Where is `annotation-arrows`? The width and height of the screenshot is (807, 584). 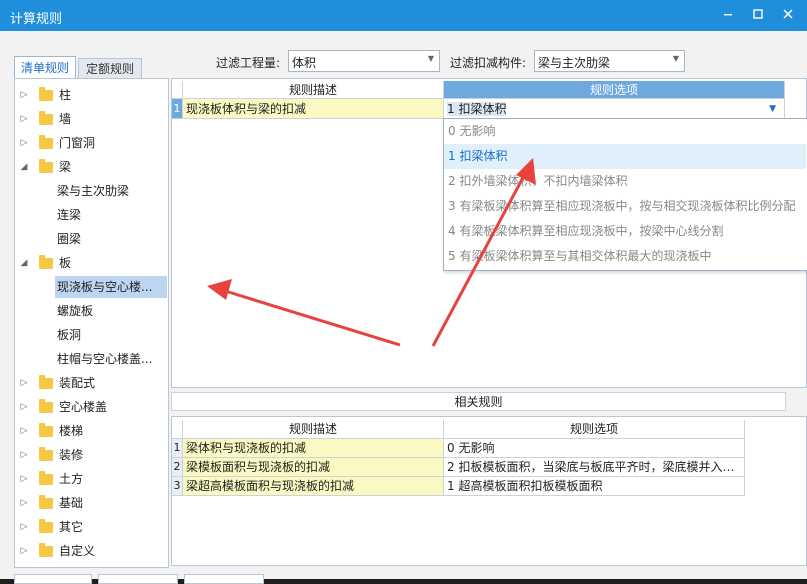
annotation-arrows is located at coordinates (371, 252).